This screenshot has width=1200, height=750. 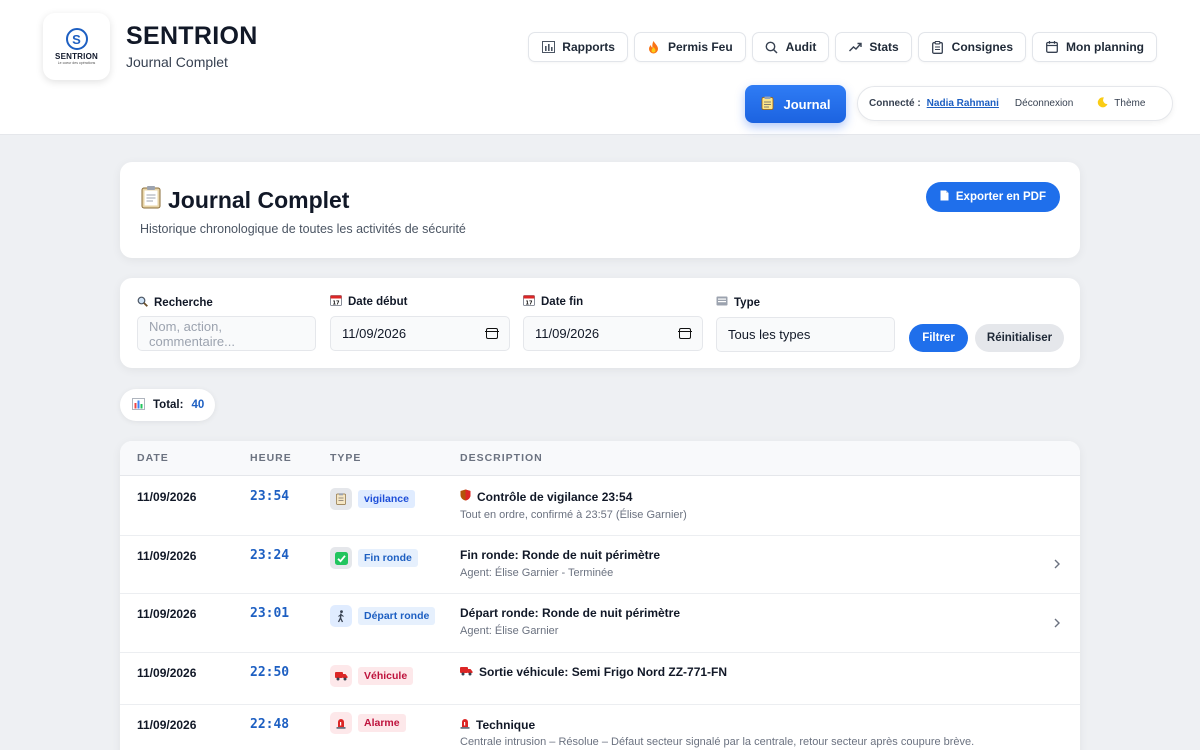 I want to click on search-label: Recherche, so click(x=175, y=303).